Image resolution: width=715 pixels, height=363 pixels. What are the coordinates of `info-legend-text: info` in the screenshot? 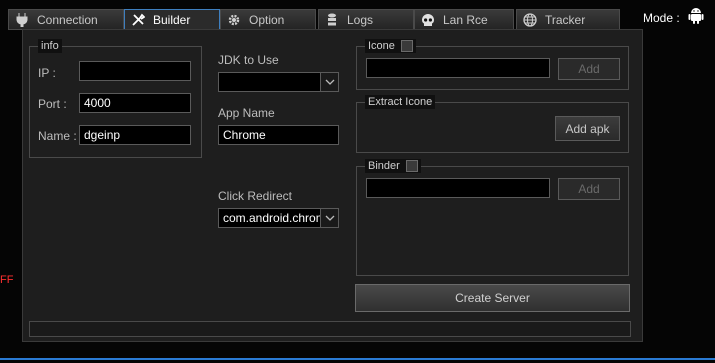 It's located at (50, 46).